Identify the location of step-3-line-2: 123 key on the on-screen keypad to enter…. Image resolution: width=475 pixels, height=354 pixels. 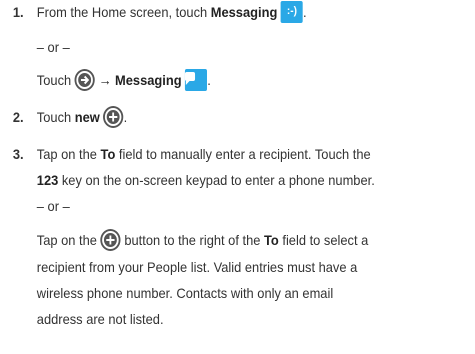
(205, 180).